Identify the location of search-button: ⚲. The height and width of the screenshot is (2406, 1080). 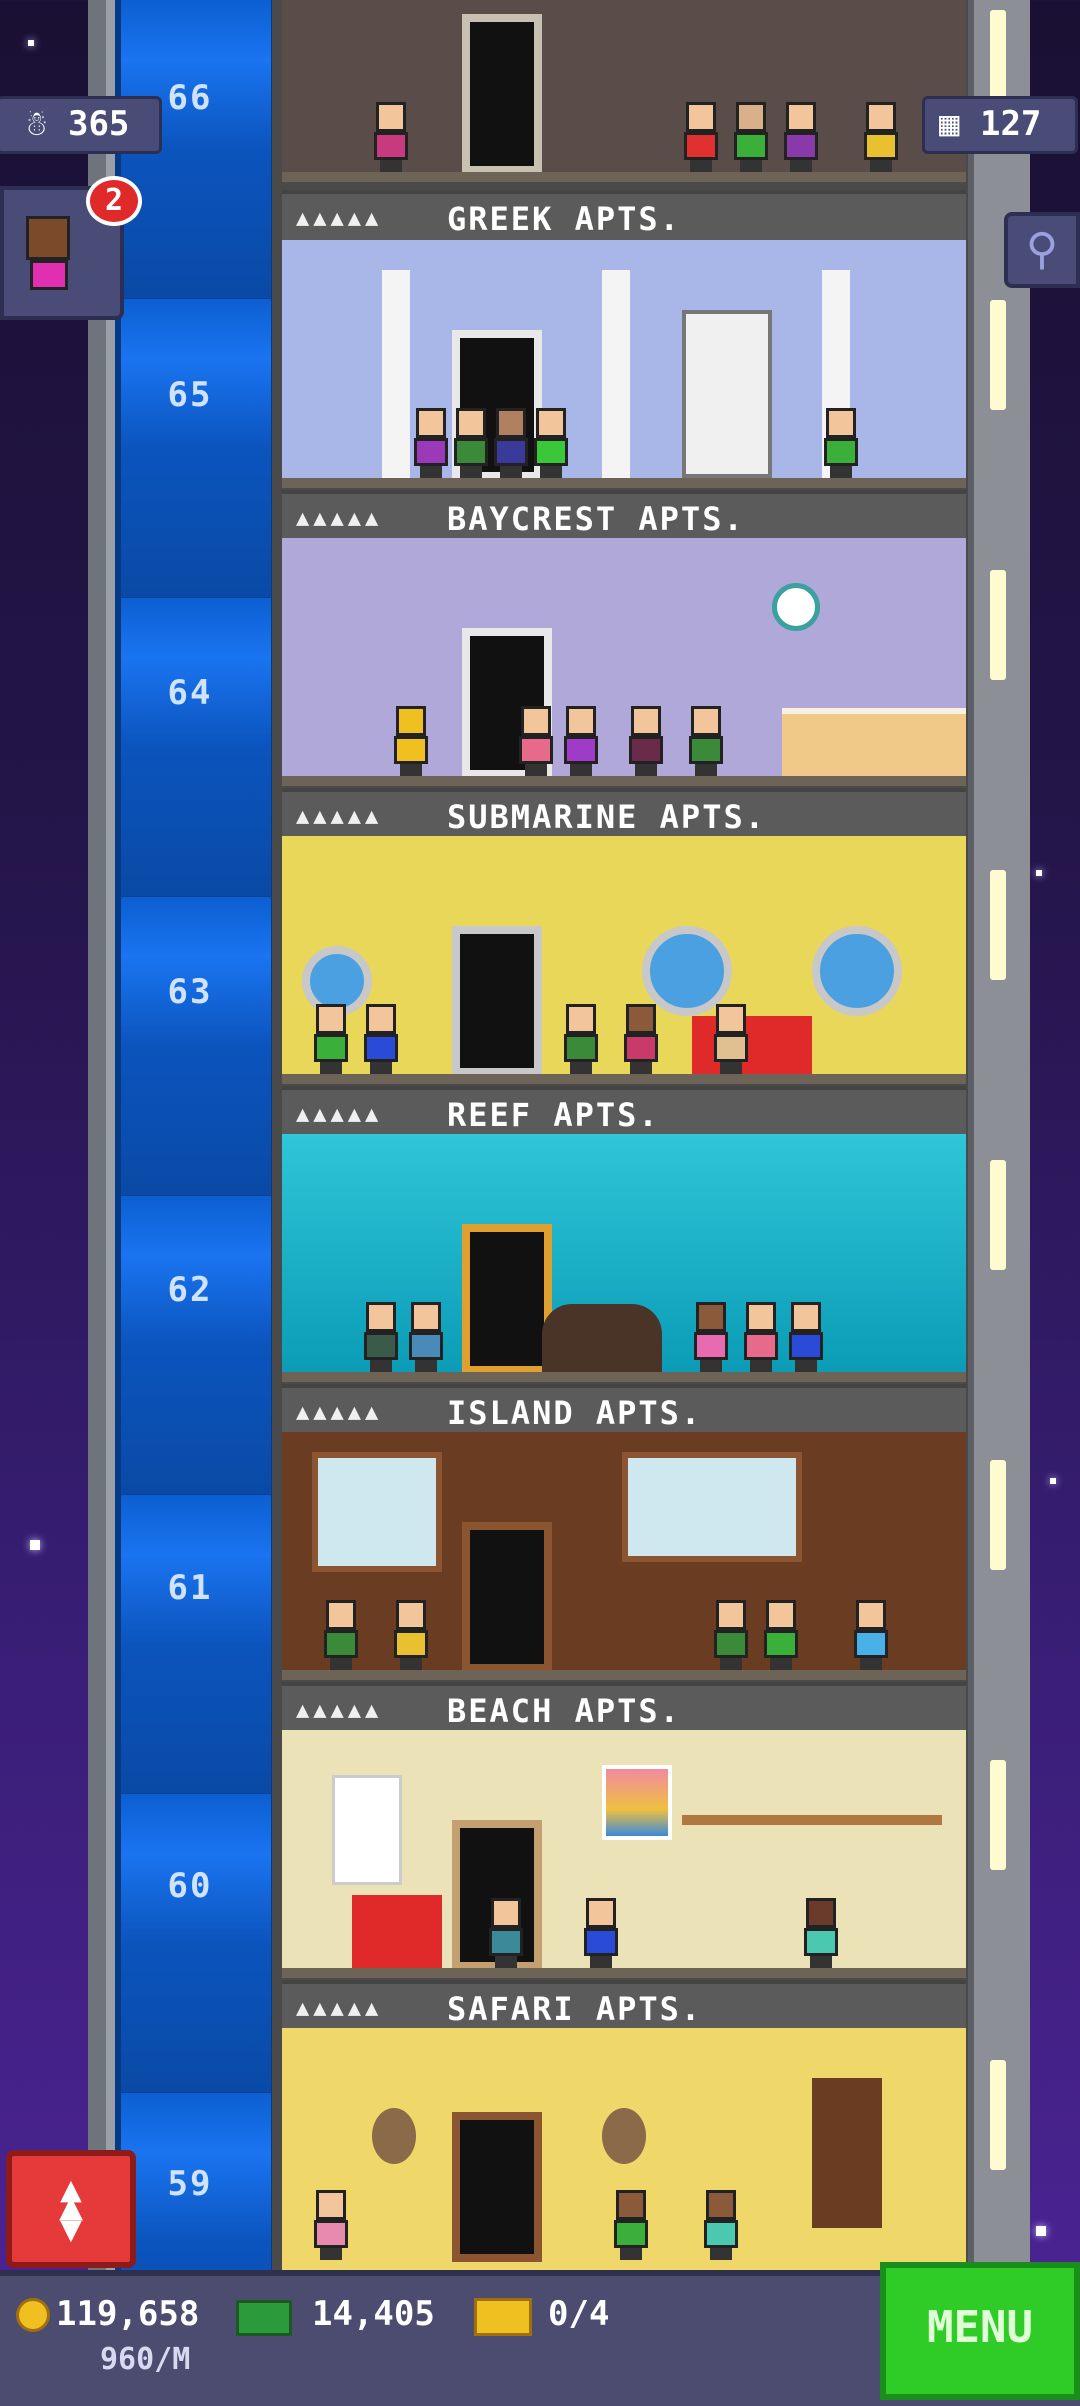
(1042, 250).